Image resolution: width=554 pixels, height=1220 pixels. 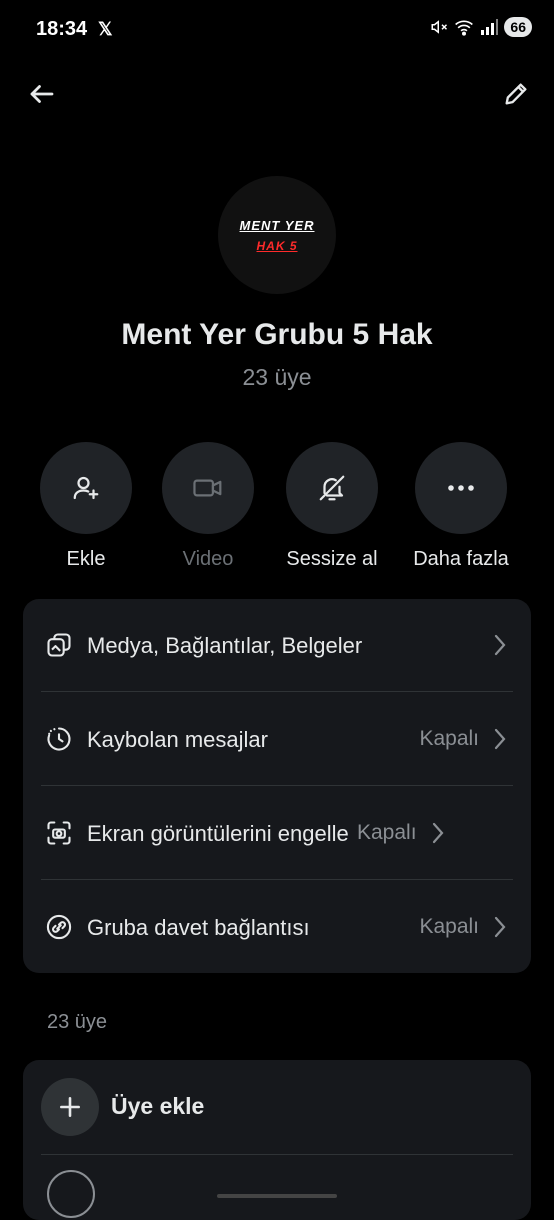 I want to click on invite-link-row: Gruba davet bağlantısı Kapalı, so click(x=277, y=927).